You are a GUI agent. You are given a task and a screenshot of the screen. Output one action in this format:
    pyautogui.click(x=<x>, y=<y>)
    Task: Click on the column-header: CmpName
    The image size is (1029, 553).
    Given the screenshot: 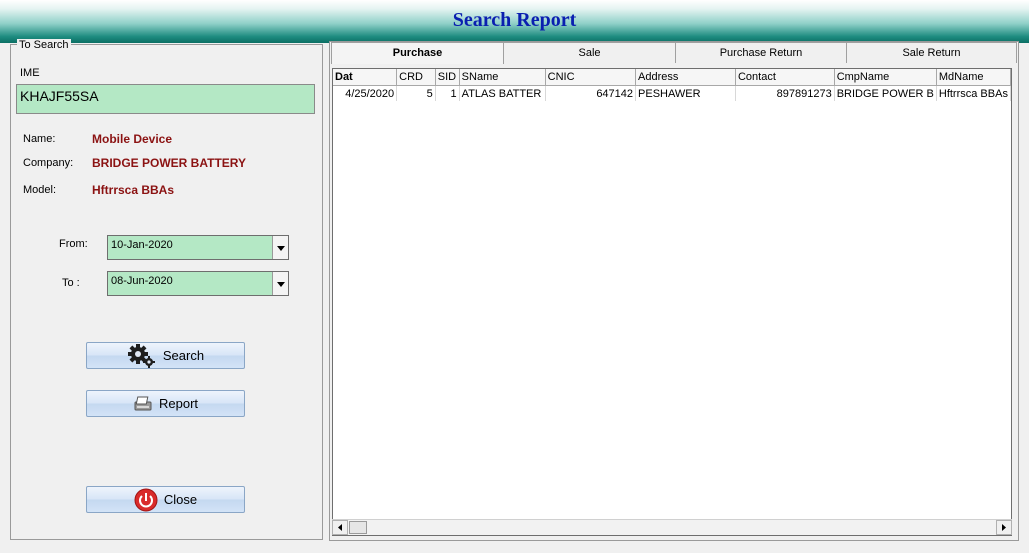 What is the action you would take?
    pyautogui.click(x=885, y=77)
    